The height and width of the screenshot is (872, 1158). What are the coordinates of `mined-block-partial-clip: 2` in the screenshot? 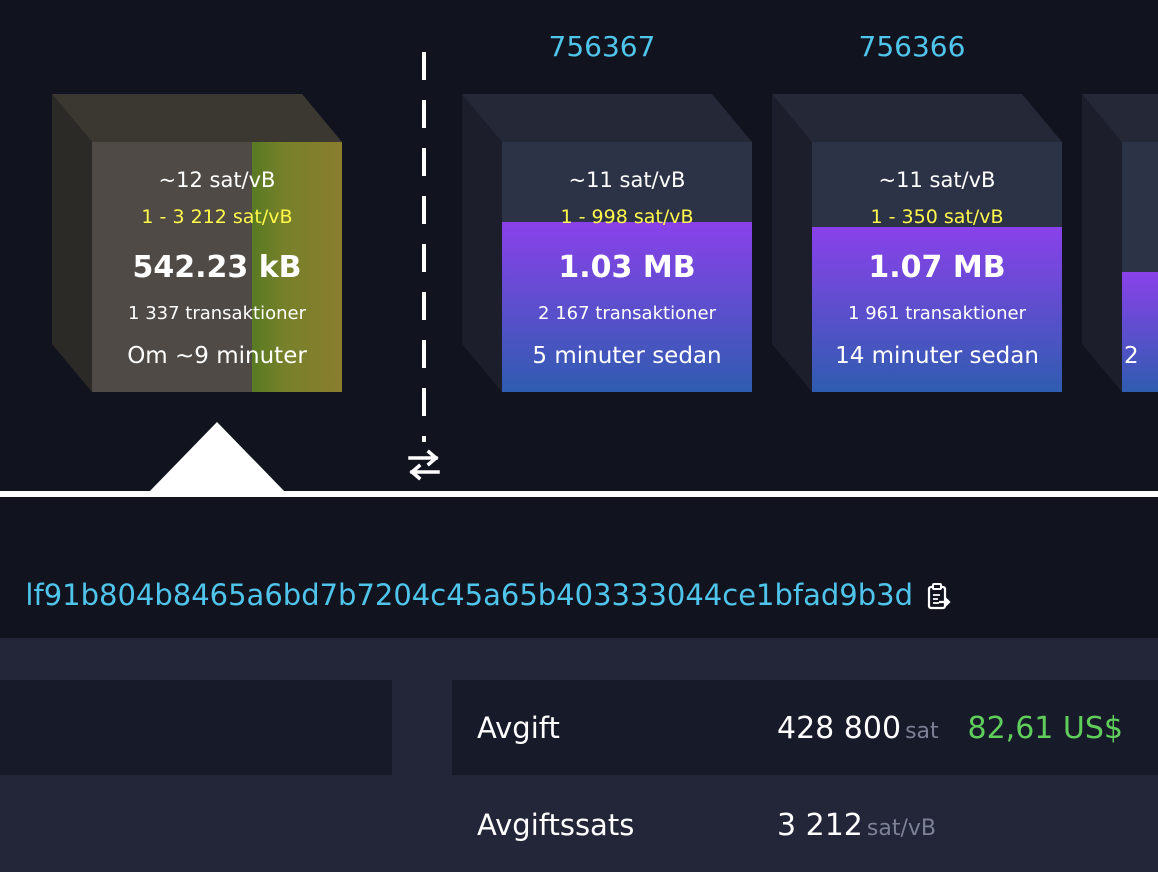 It's located at (1120, 243).